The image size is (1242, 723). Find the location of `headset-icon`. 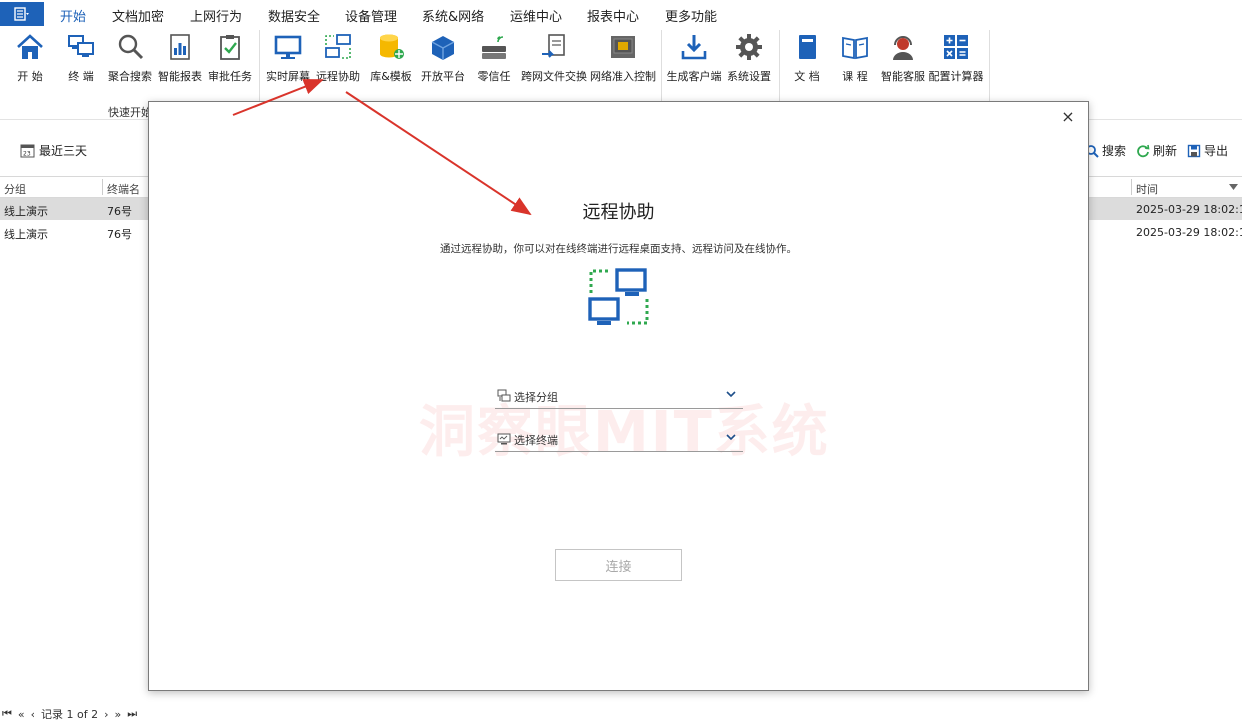

headset-icon is located at coordinates (903, 48).